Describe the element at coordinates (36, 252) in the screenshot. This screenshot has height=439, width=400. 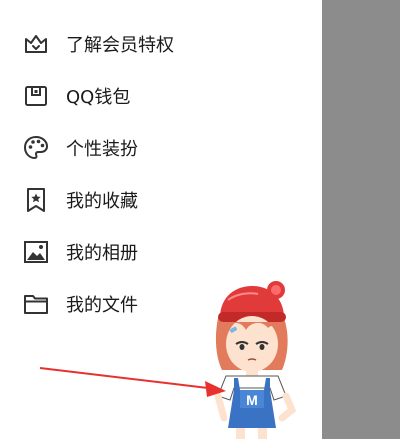
I see `photo-album-icon` at that location.